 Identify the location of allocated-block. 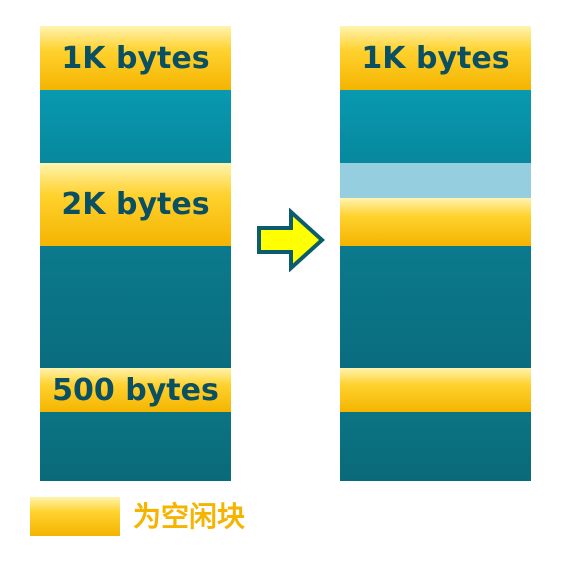
(435, 180).